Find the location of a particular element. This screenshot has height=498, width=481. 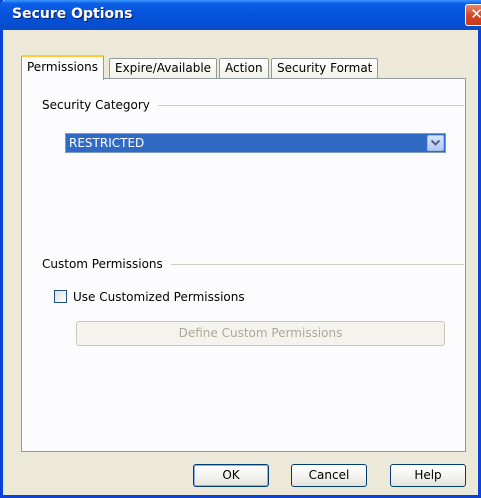

close-icon: ✕ is located at coordinates (473, 15).